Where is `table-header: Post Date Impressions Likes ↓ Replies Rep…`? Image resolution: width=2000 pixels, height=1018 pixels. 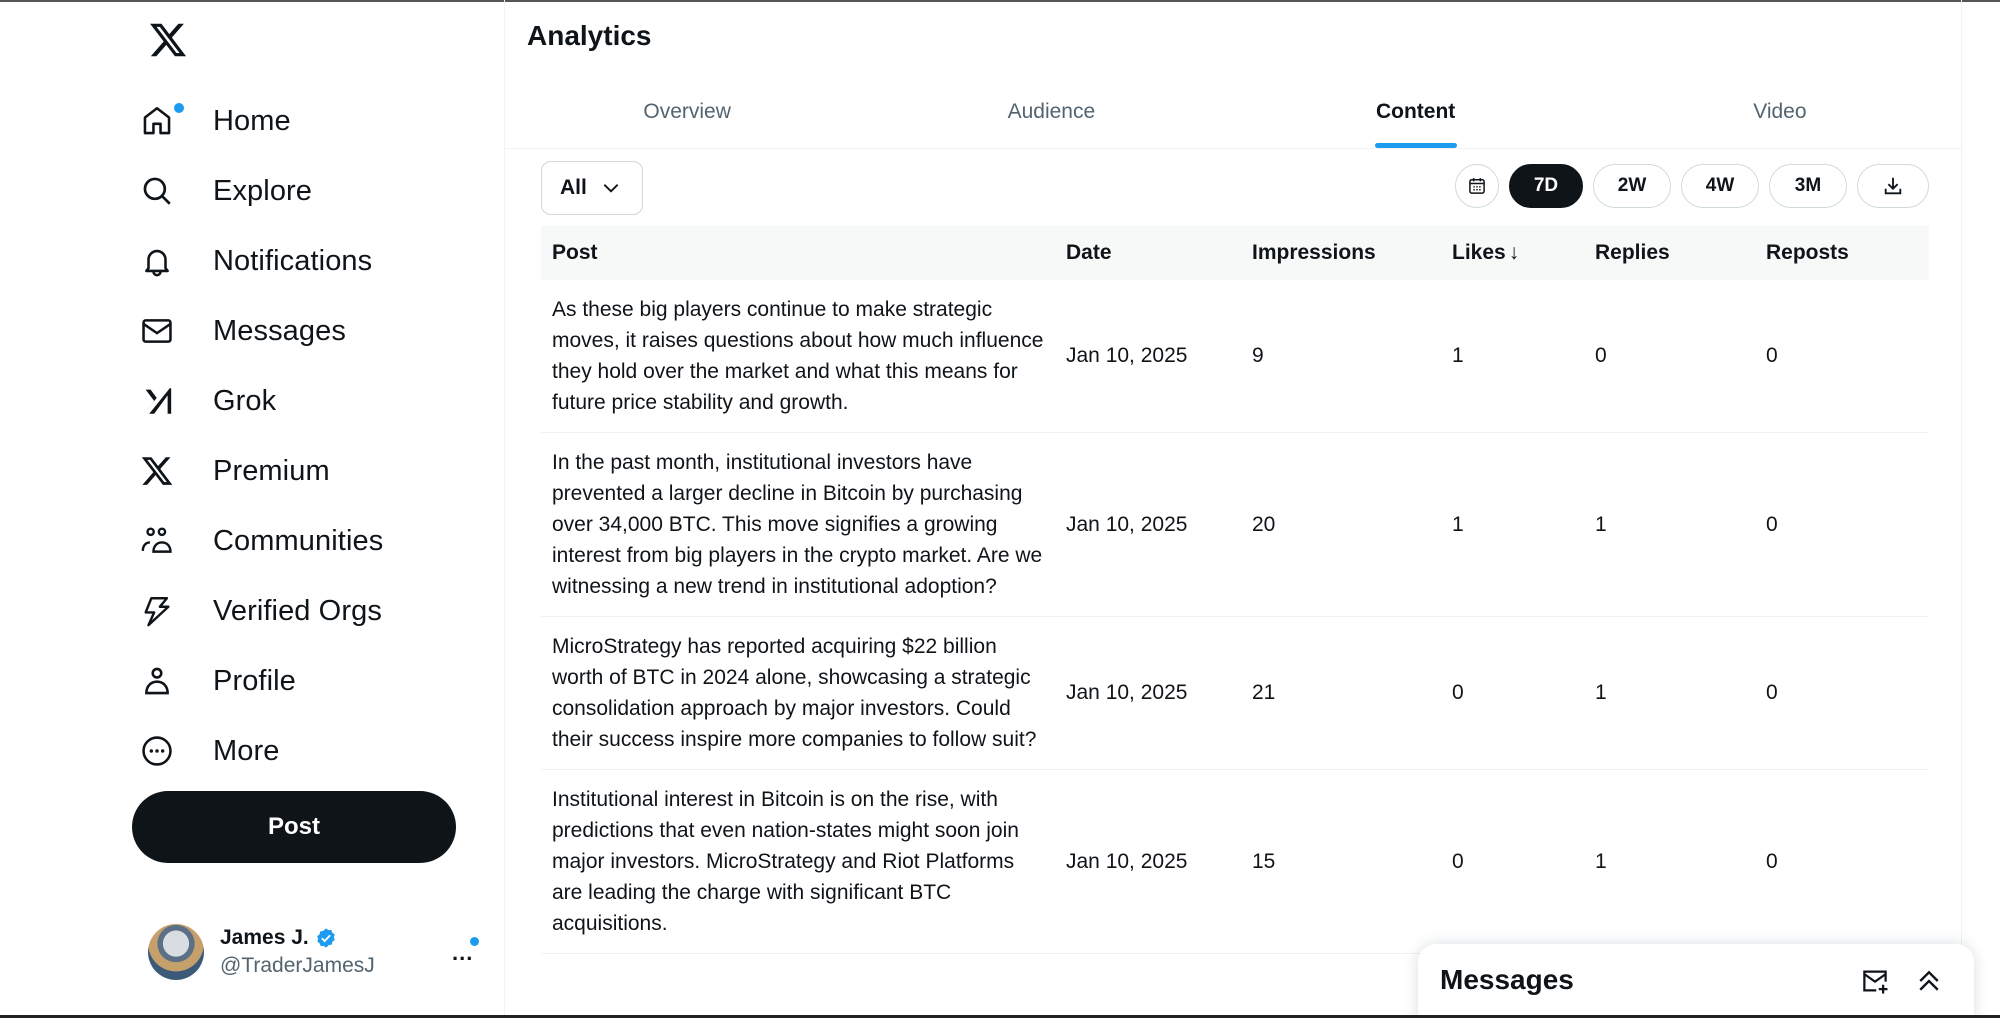 table-header: Post Date Impressions Likes ↓ Replies Rep… is located at coordinates (1235, 253).